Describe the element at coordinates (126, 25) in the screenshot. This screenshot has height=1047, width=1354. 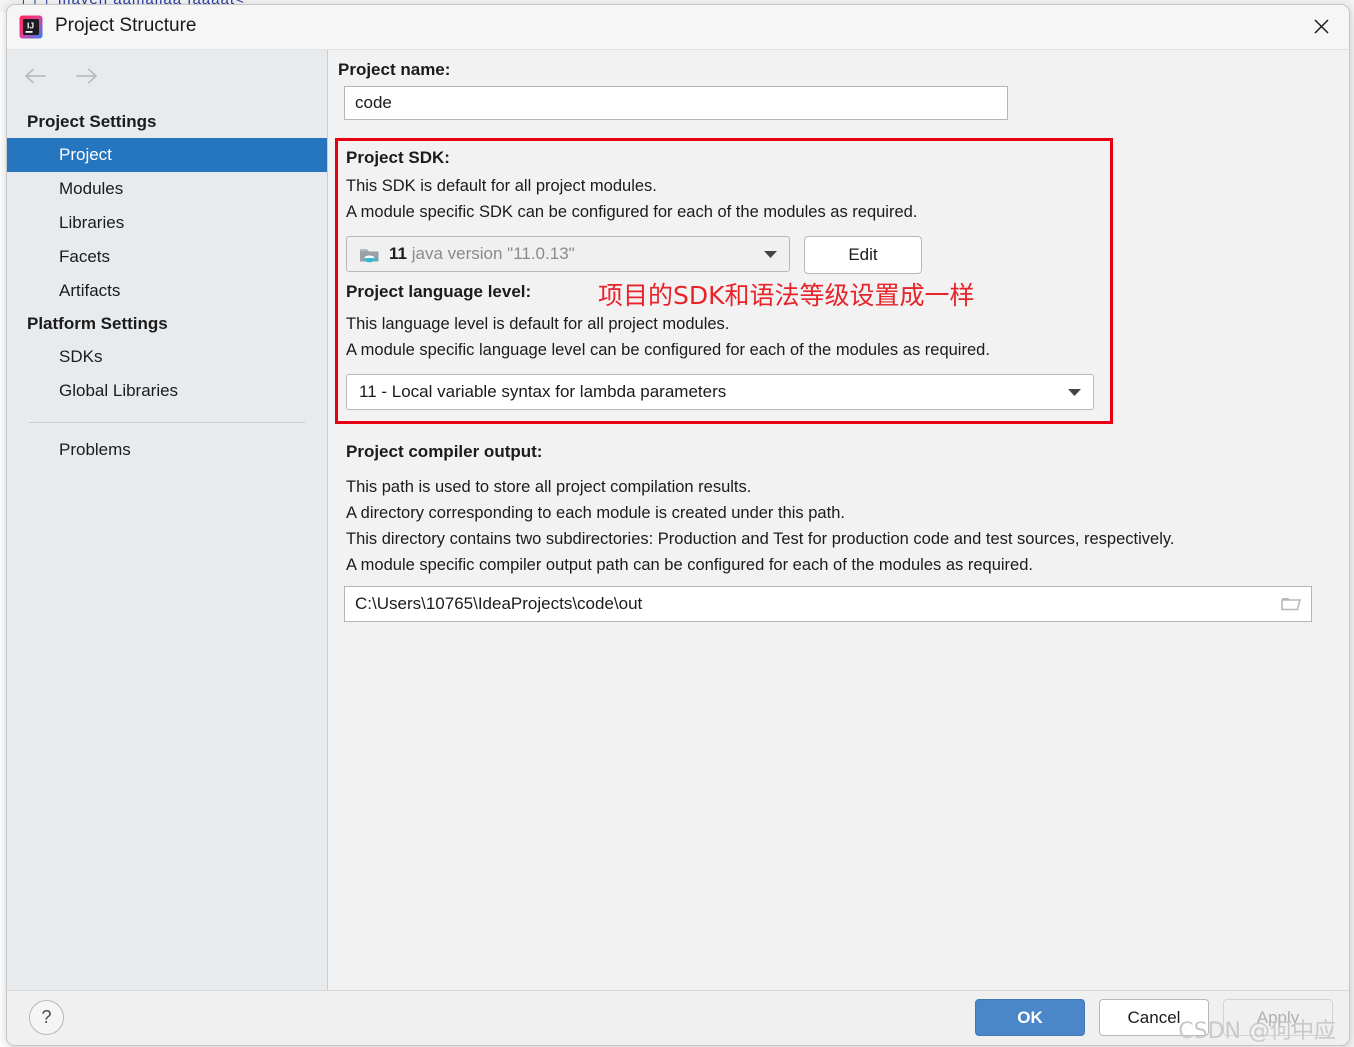
I see `dialog-title: Project Structure` at that location.